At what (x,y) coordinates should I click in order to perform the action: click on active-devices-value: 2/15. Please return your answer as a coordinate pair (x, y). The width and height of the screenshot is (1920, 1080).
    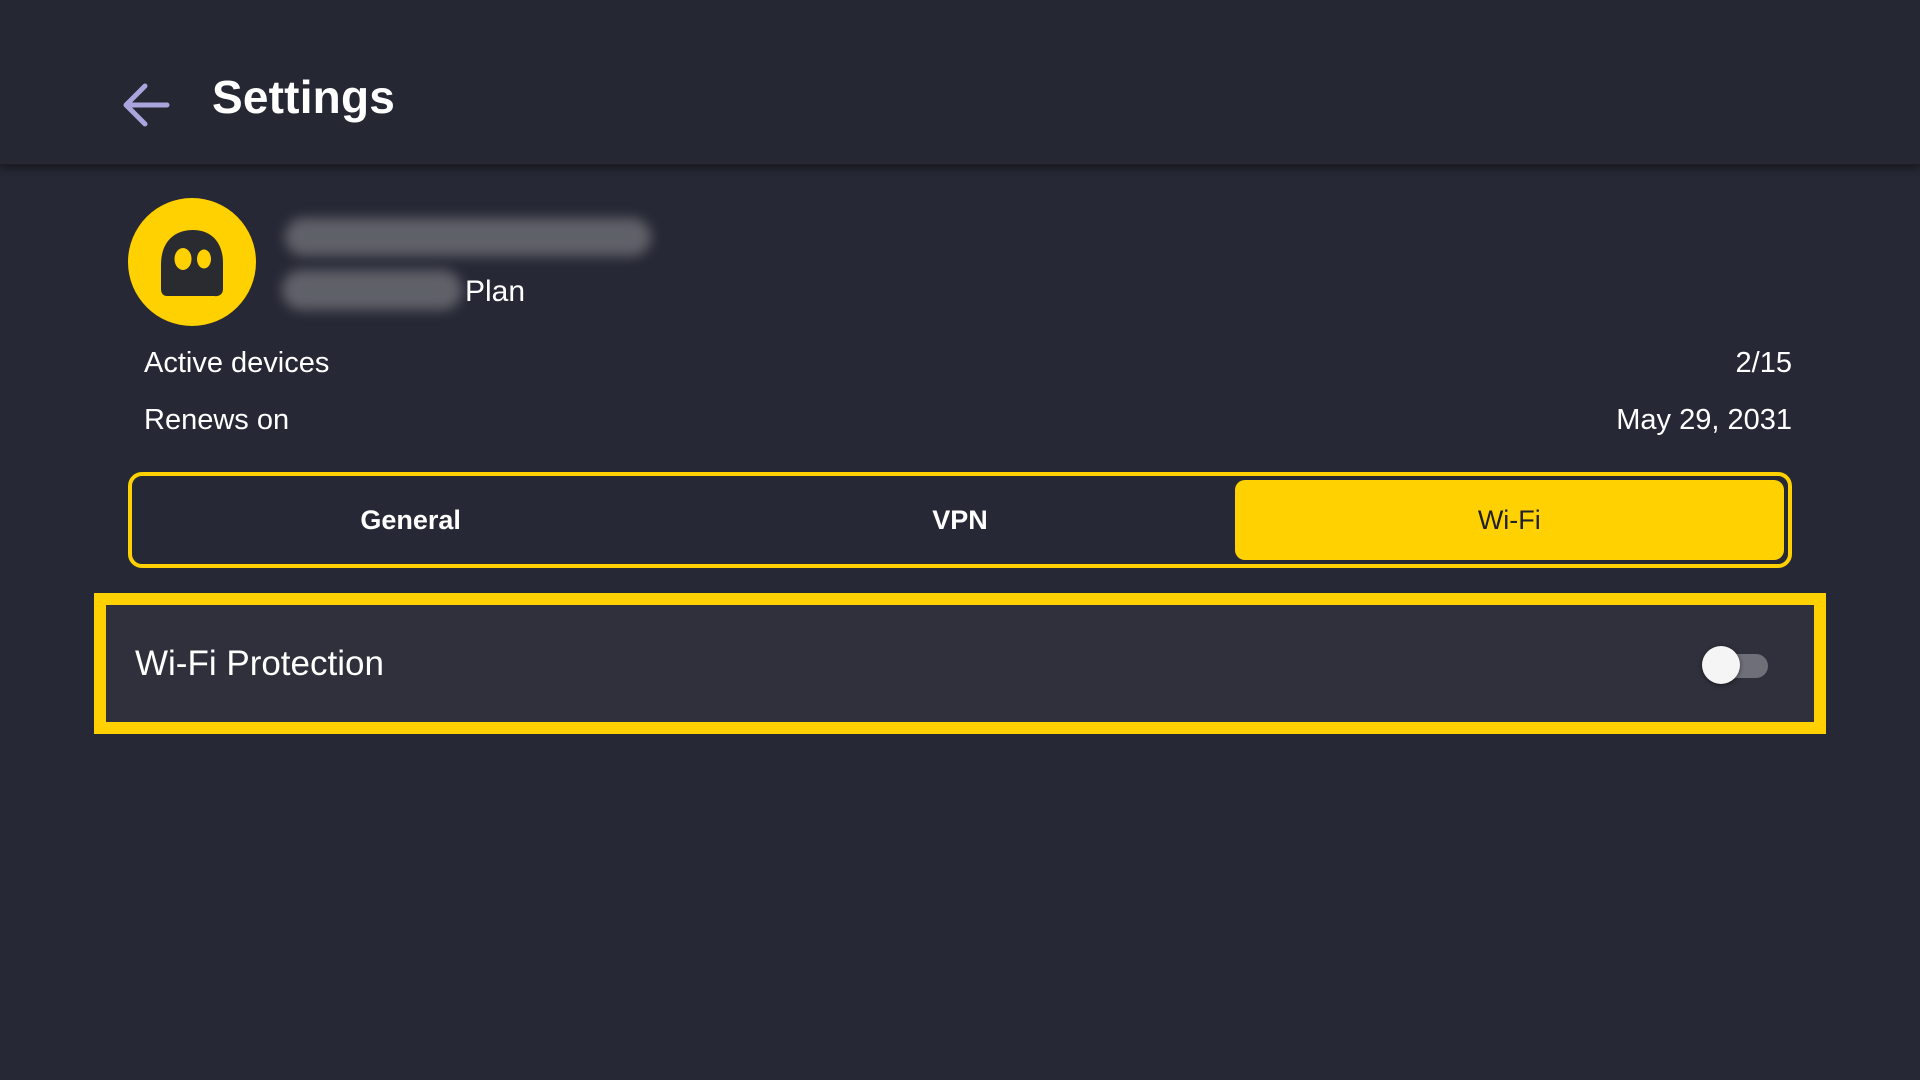
    Looking at the image, I should click on (1763, 362).